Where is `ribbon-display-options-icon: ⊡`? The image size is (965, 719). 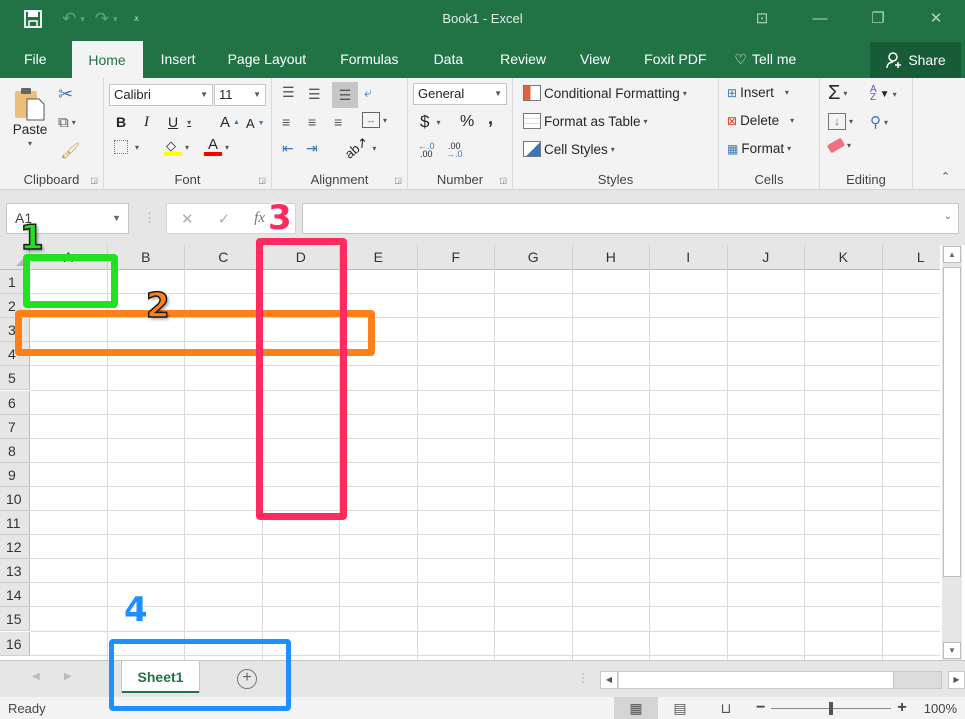
ribbon-display-options-icon: ⊡ is located at coordinates (762, 20).